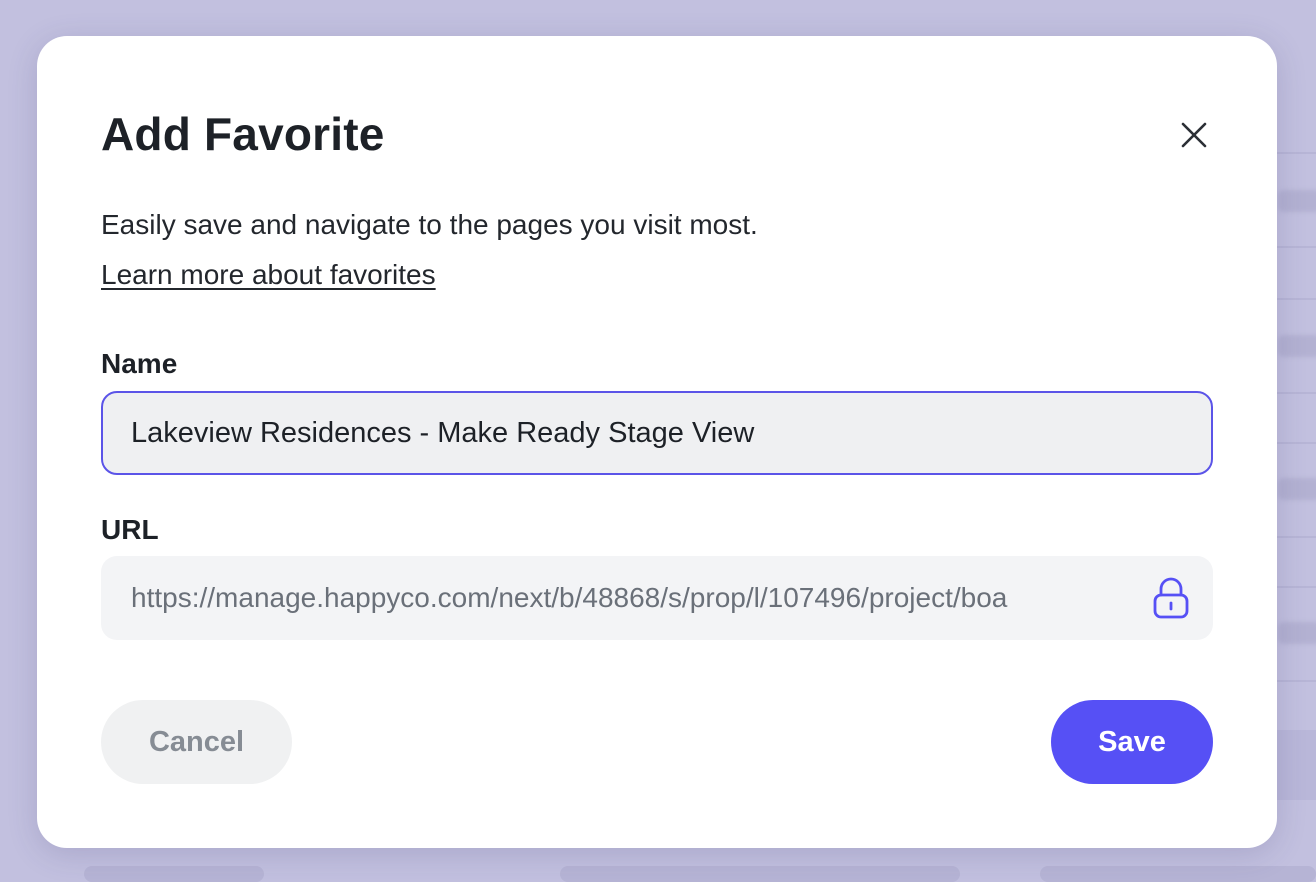 Image resolution: width=1316 pixels, height=882 pixels. What do you see at coordinates (243, 134) in the screenshot?
I see `dialog-title: Add Favorite` at bounding box center [243, 134].